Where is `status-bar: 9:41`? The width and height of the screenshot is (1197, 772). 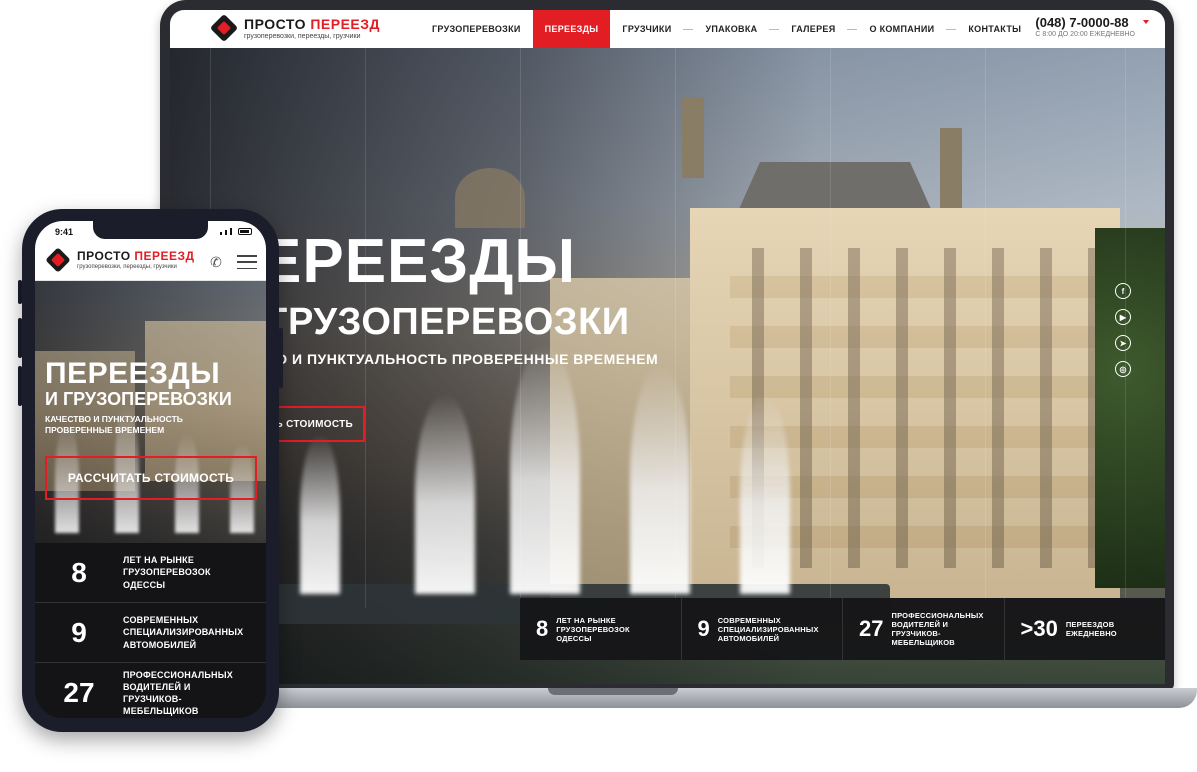
status-bar: 9:41 is located at coordinates (150, 231).